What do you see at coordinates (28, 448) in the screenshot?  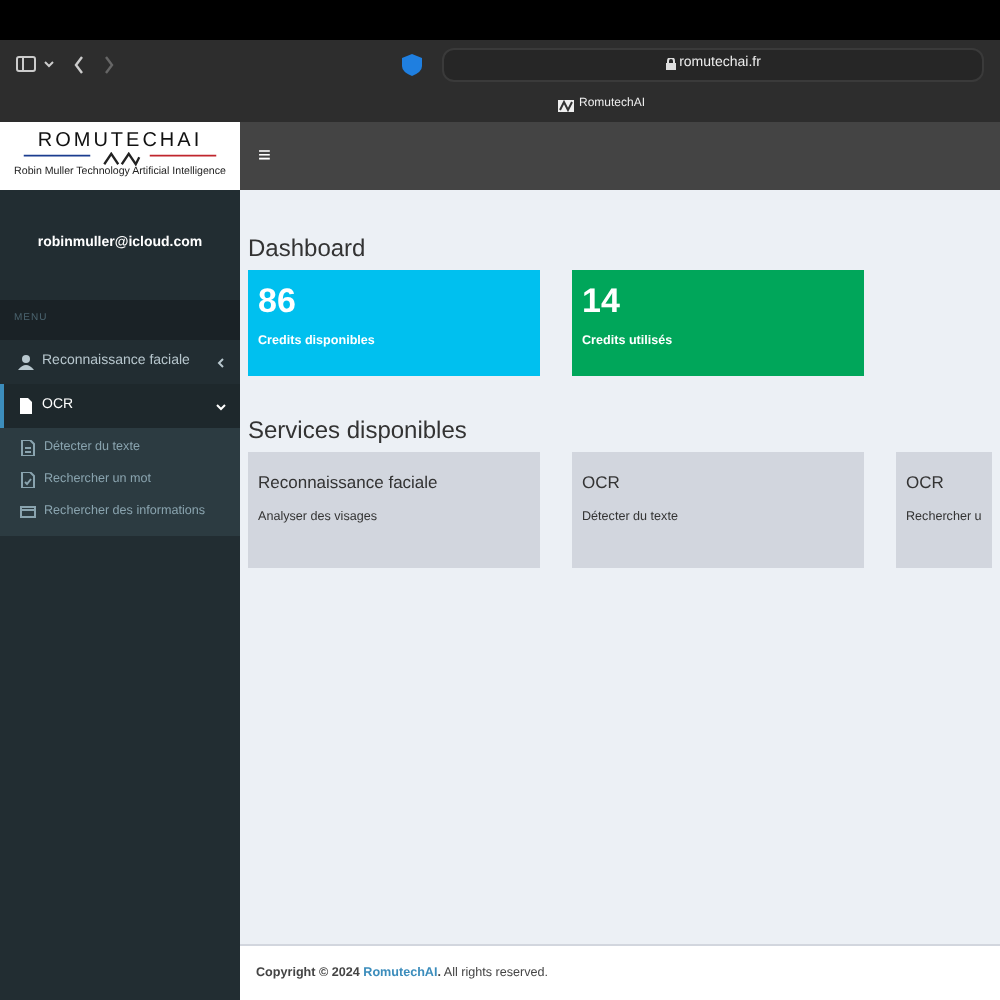 I see `document-icon` at bounding box center [28, 448].